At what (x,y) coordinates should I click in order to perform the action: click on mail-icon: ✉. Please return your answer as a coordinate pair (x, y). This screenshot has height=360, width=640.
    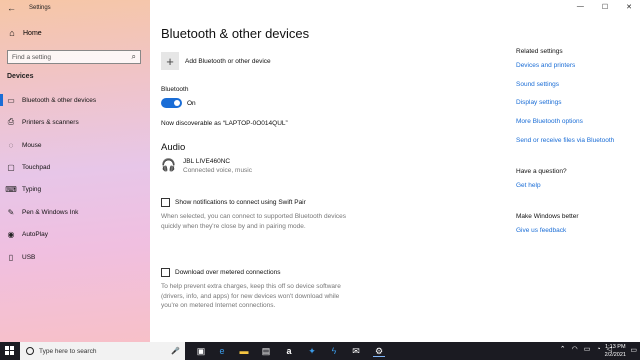
    Looking at the image, I should click on (356, 351).